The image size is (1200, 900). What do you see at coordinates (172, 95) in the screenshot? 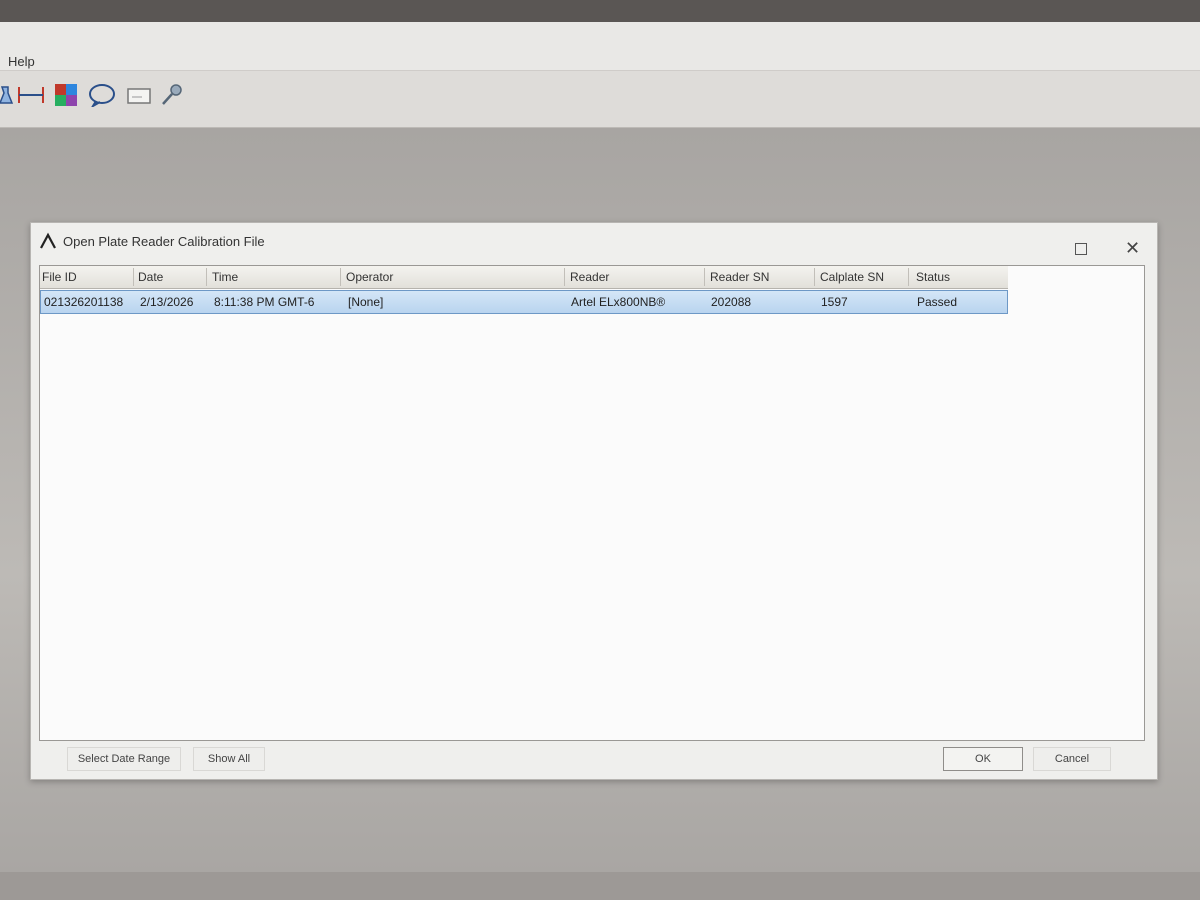
I see `pin-icon` at bounding box center [172, 95].